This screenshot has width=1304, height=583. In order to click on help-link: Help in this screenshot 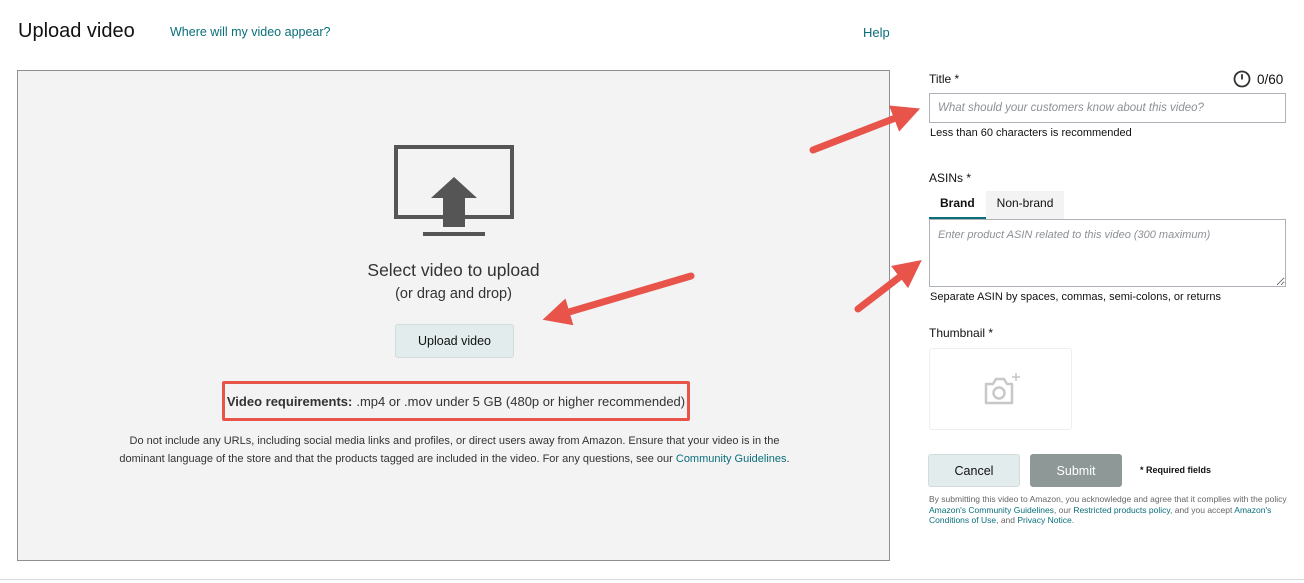, I will do `click(876, 32)`.